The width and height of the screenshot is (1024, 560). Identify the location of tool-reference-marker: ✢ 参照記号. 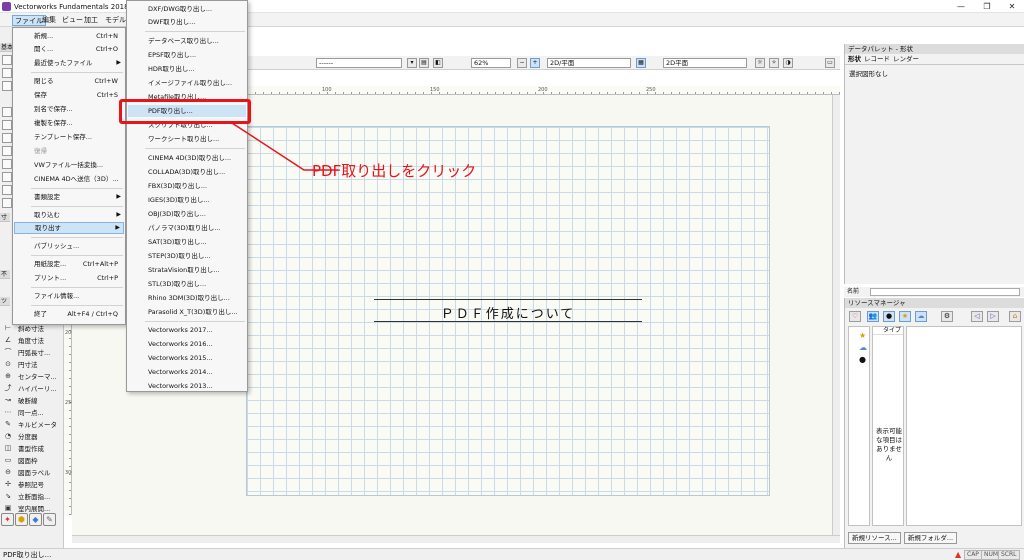
(30, 483).